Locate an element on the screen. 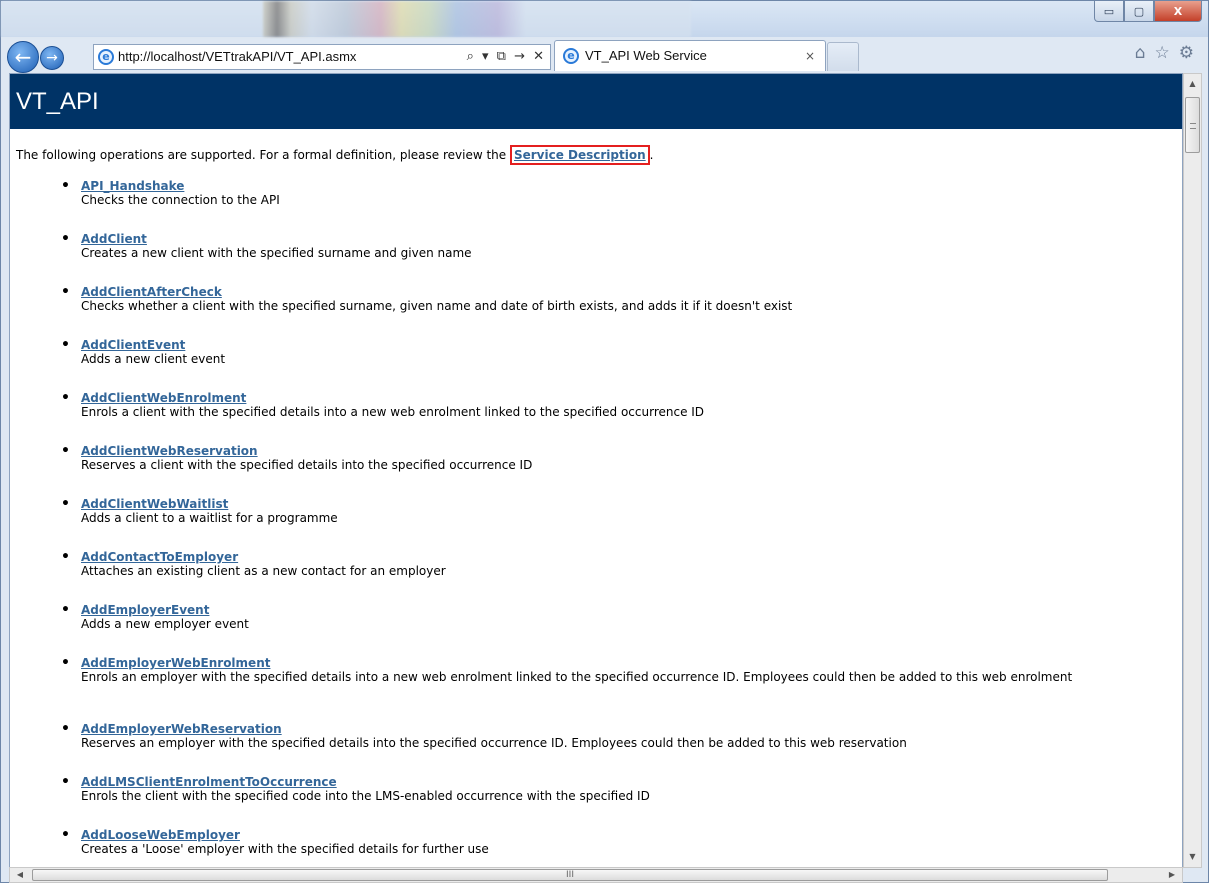  close-button: X is located at coordinates (1178, 11).